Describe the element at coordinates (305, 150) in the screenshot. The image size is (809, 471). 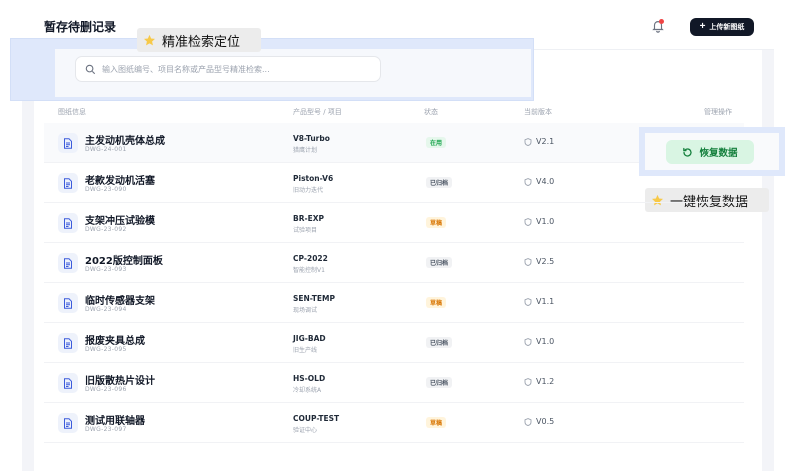
I see `project-name: 猎鹰计划` at that location.